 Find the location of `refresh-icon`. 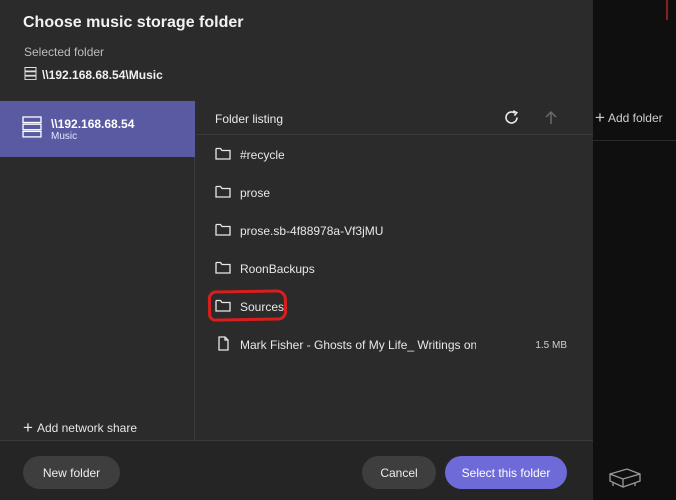

refresh-icon is located at coordinates (511, 120).